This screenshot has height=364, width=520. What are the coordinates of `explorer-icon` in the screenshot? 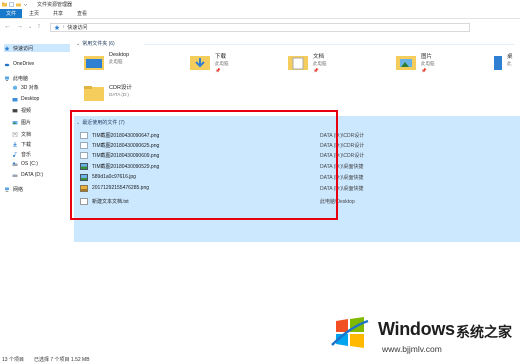 It's located at (4, 4).